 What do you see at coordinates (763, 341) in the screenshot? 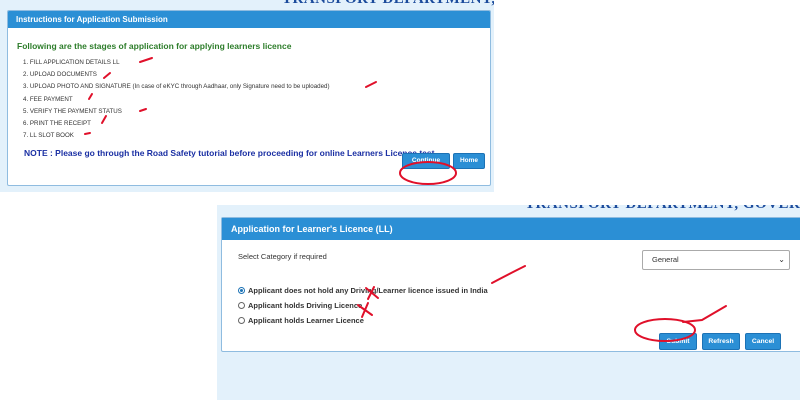
I see `cancel-button: Cancel` at bounding box center [763, 341].